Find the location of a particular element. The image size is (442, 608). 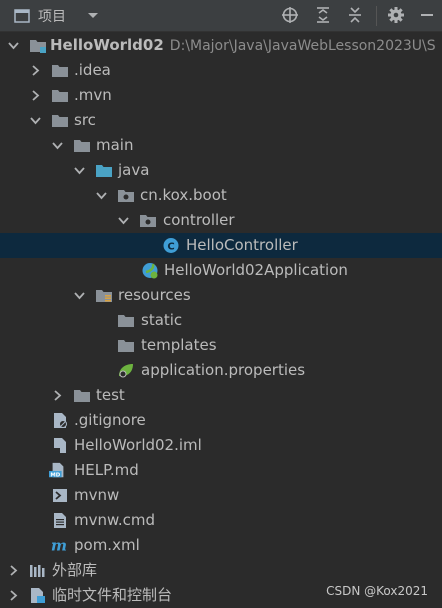

project-path: D:\Major\Java\JavaWebLesson2023U\S is located at coordinates (302, 46).